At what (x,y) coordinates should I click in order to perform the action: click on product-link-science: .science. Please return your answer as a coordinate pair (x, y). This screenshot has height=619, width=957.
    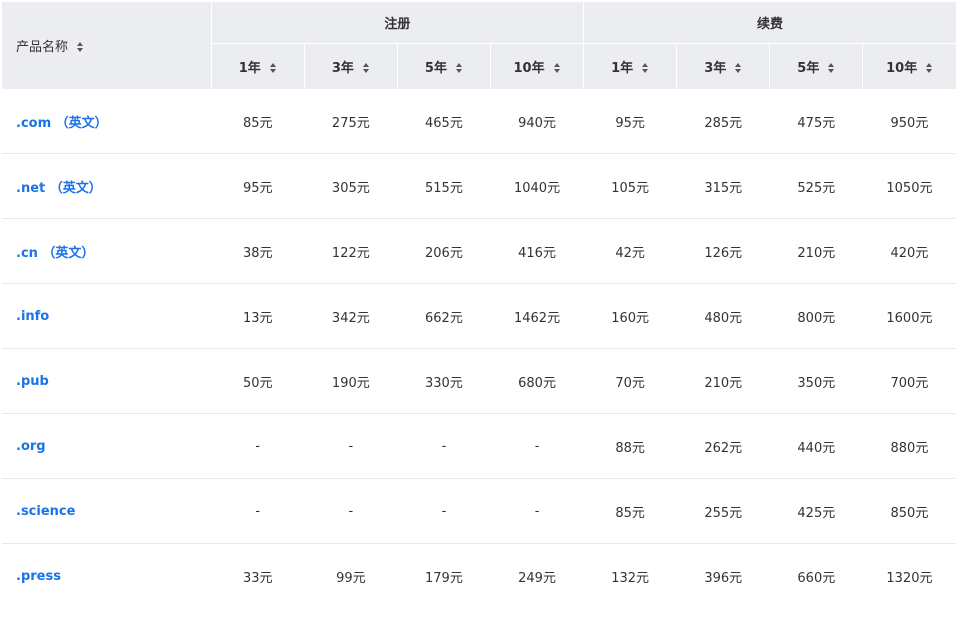
    Looking at the image, I should click on (45, 511).